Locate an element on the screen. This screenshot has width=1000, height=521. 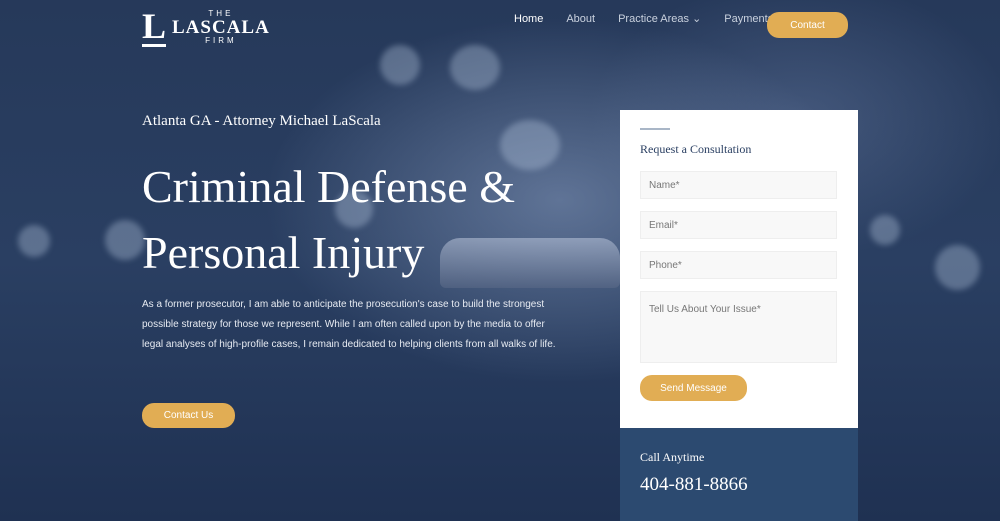
nav-payments: Payments is located at coordinates (748, 19).